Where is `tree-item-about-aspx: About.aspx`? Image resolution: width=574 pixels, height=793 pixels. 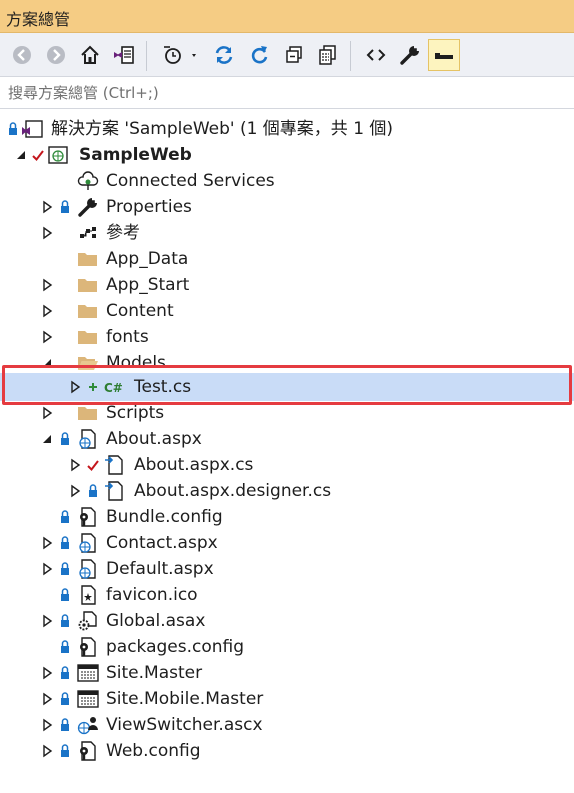 tree-item-about-aspx: About.aspx is located at coordinates (287, 439).